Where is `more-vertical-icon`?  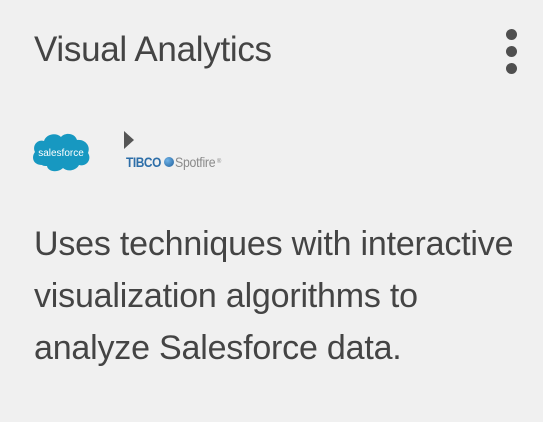 more-vertical-icon is located at coordinates (511, 34).